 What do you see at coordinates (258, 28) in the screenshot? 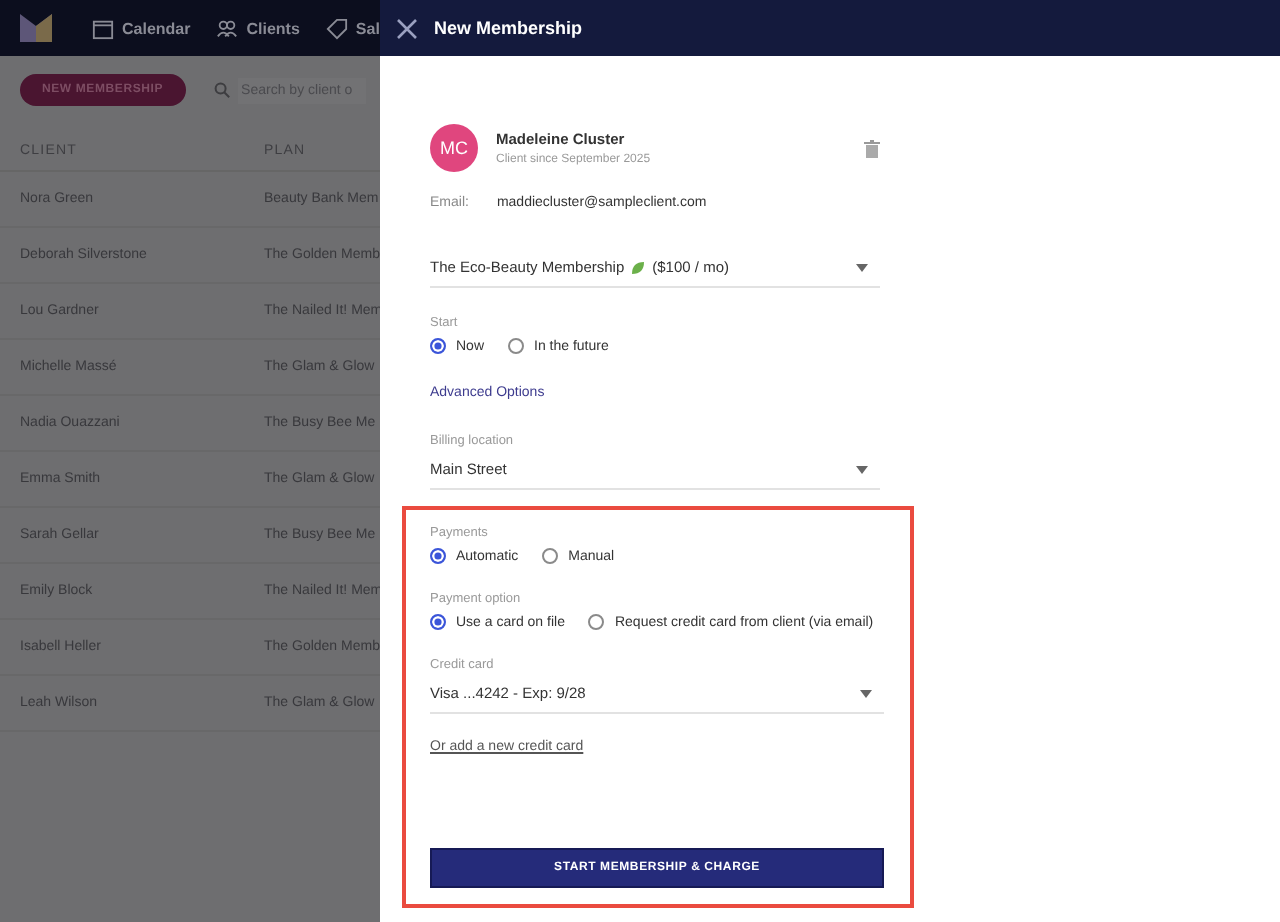
I see `nav-item: Clients` at bounding box center [258, 28].